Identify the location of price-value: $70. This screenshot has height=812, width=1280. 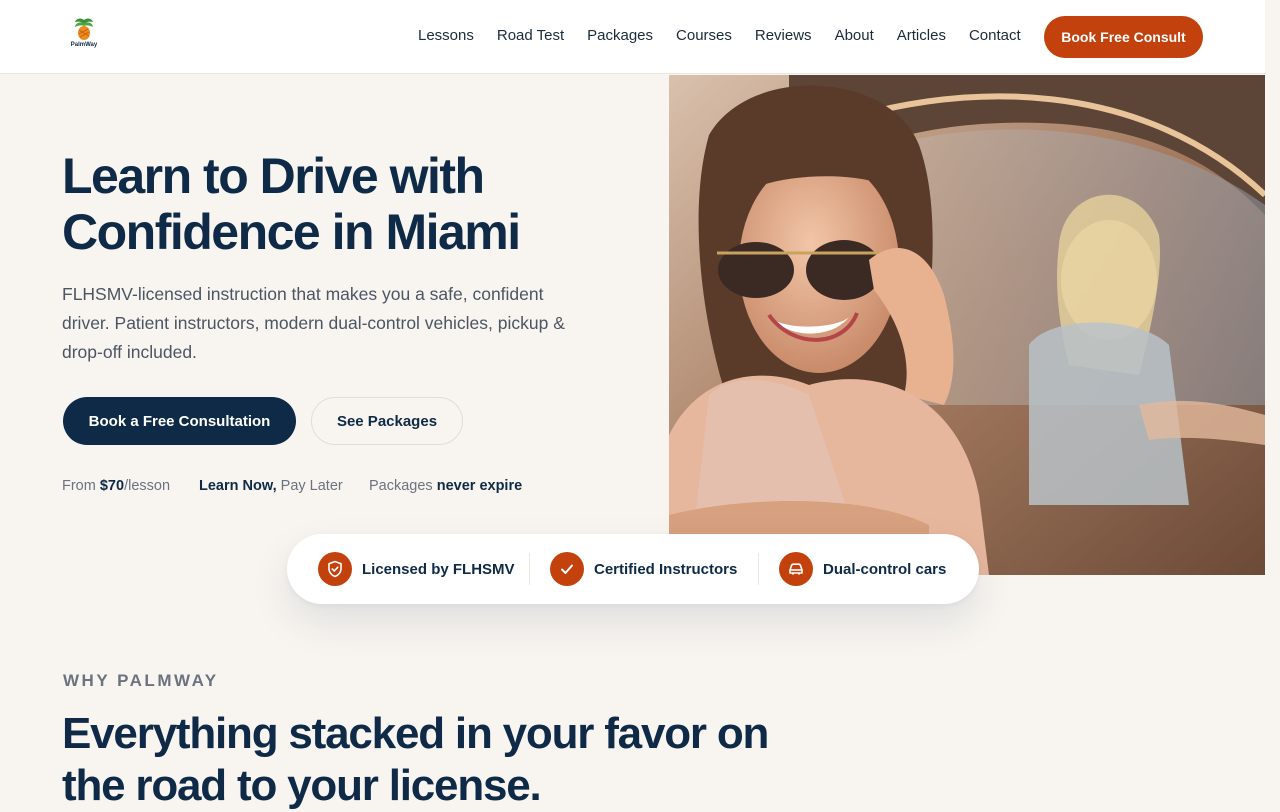
(112, 486).